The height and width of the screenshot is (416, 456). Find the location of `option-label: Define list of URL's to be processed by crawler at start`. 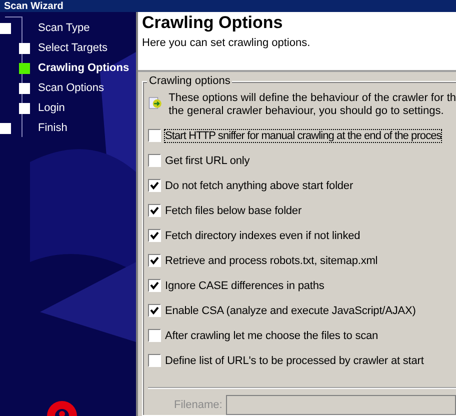

option-label: Define list of URL's to be processed by crawler at start is located at coordinates (294, 360).